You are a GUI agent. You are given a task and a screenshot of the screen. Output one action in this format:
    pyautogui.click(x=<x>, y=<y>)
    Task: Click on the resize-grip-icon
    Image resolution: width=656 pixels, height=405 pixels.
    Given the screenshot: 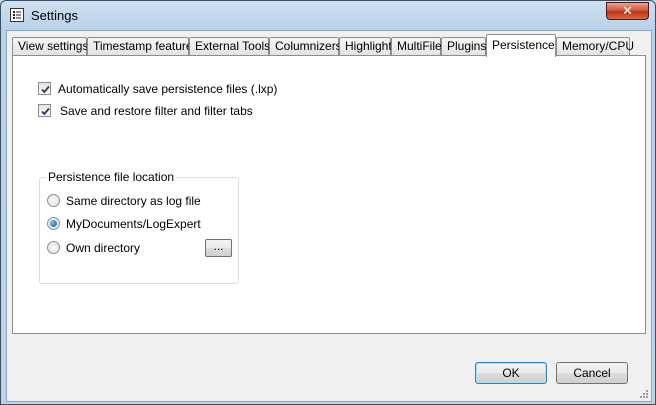 What is the action you would take?
    pyautogui.click(x=644, y=394)
    